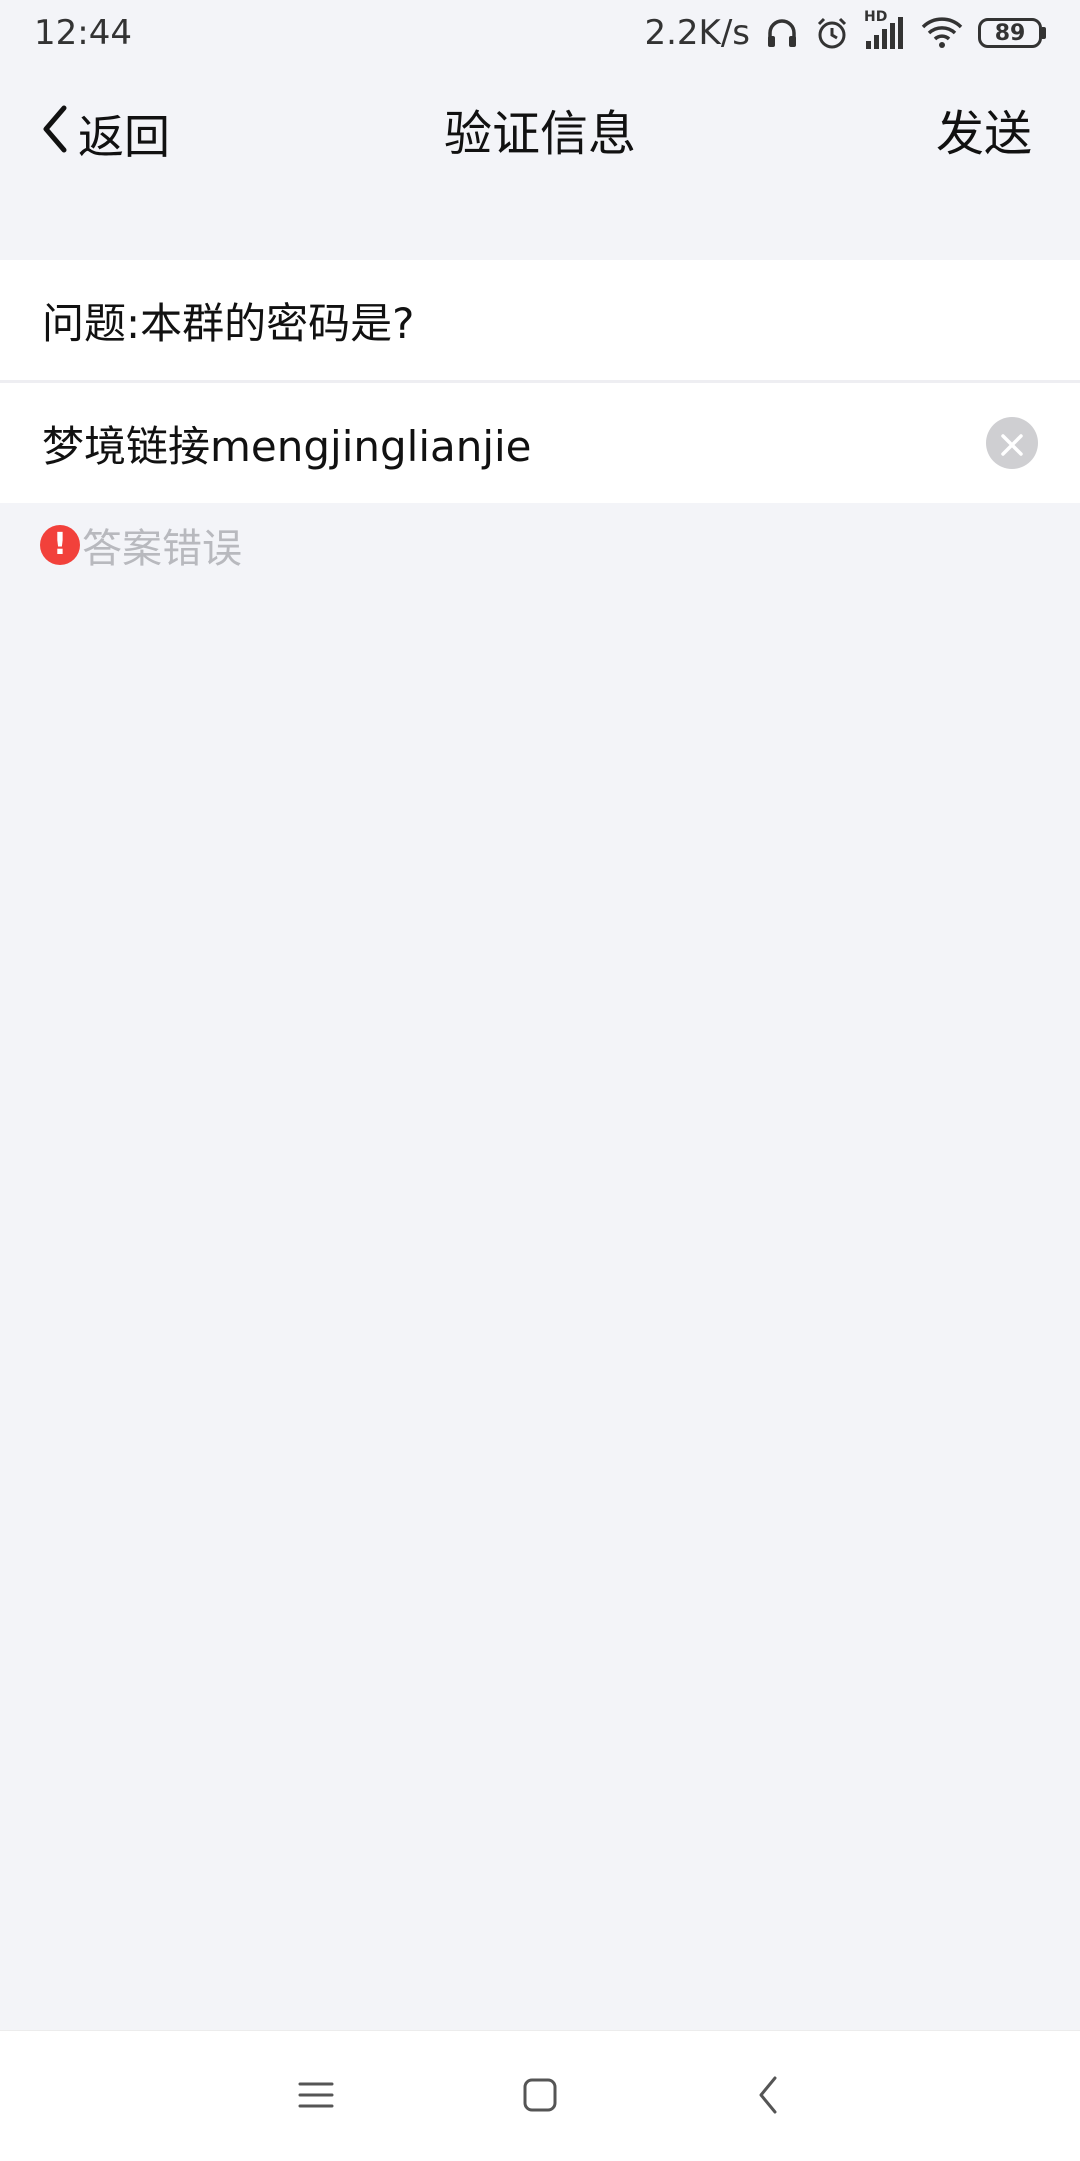  I want to click on signal-icon: HD, so click(885, 30).